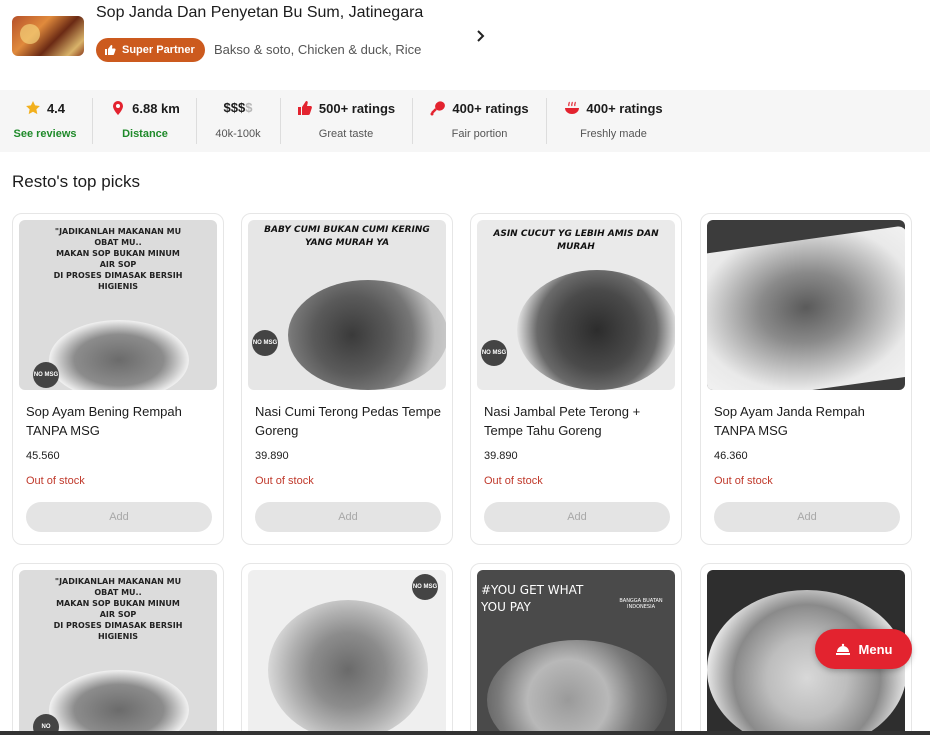 The height and width of the screenshot is (735, 930). What do you see at coordinates (789, 421) in the screenshot?
I see `item-name: Sop Ayam Janda Rempah TANPA MSG` at bounding box center [789, 421].